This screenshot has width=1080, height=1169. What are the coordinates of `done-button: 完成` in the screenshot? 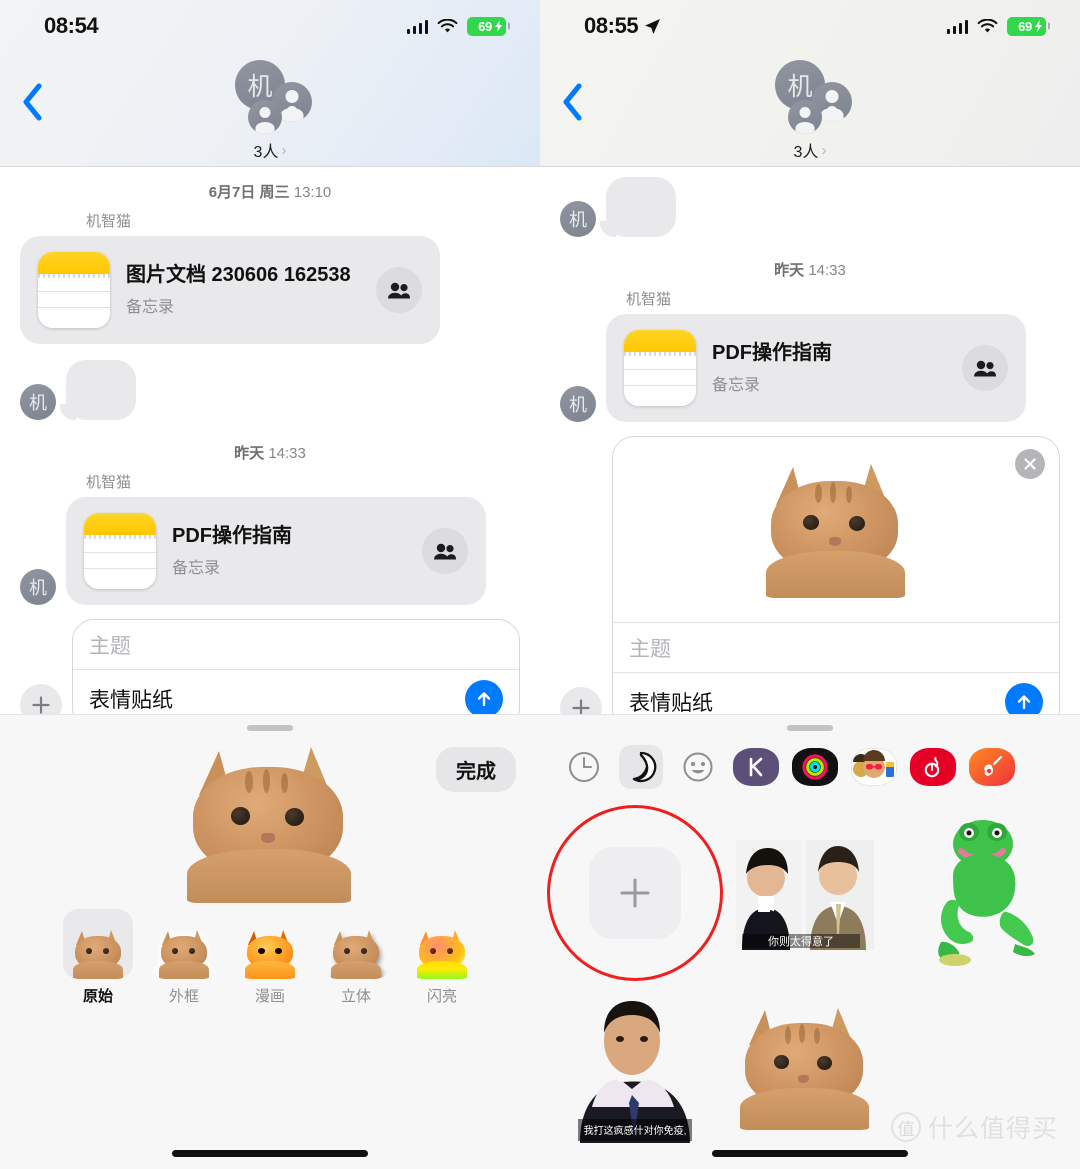 It's located at (476, 769).